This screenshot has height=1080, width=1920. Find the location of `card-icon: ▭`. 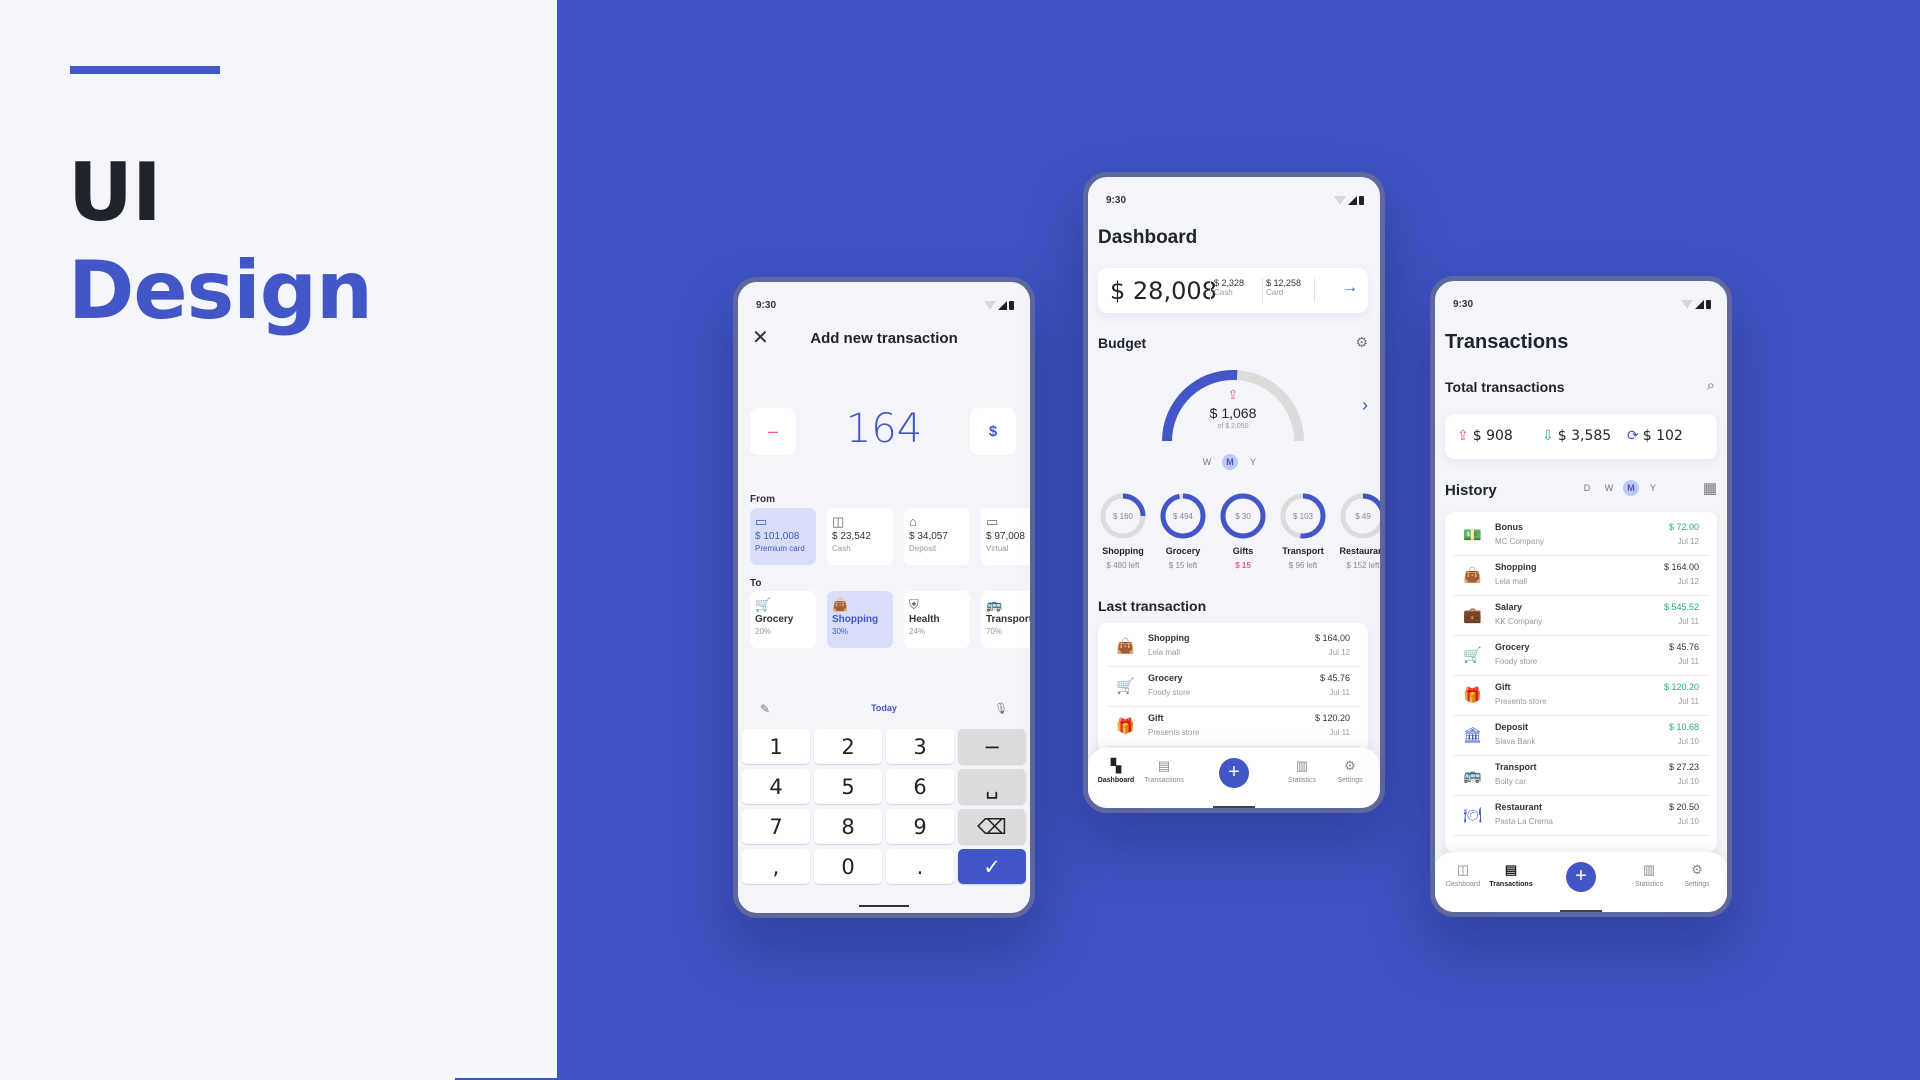

card-icon: ▭ is located at coordinates (761, 521).